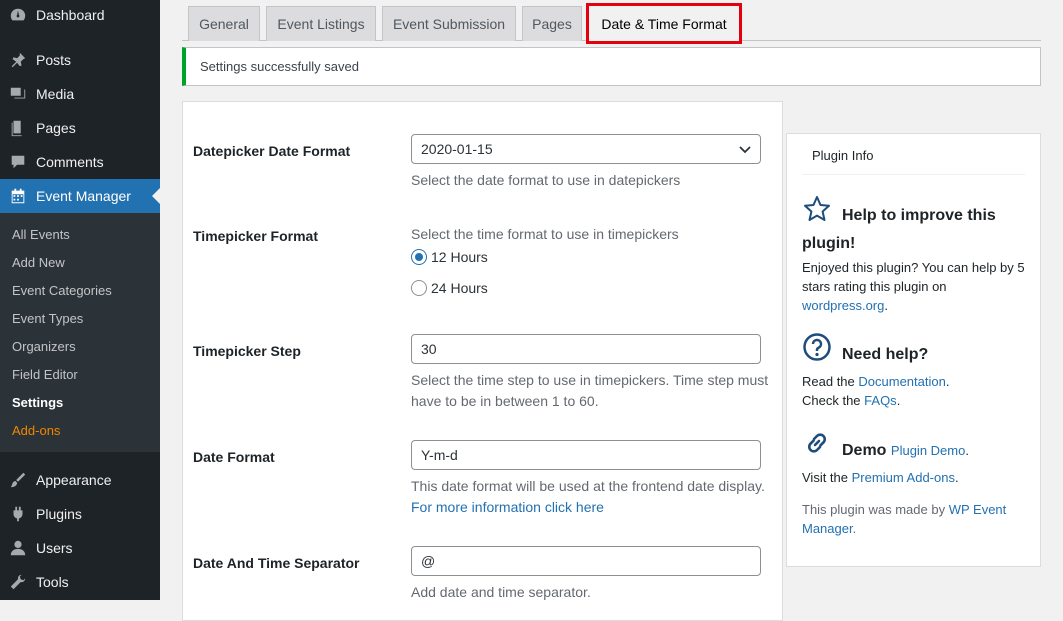 The image size is (1063, 621). What do you see at coordinates (18, 60) in the screenshot?
I see `pin-icon` at bounding box center [18, 60].